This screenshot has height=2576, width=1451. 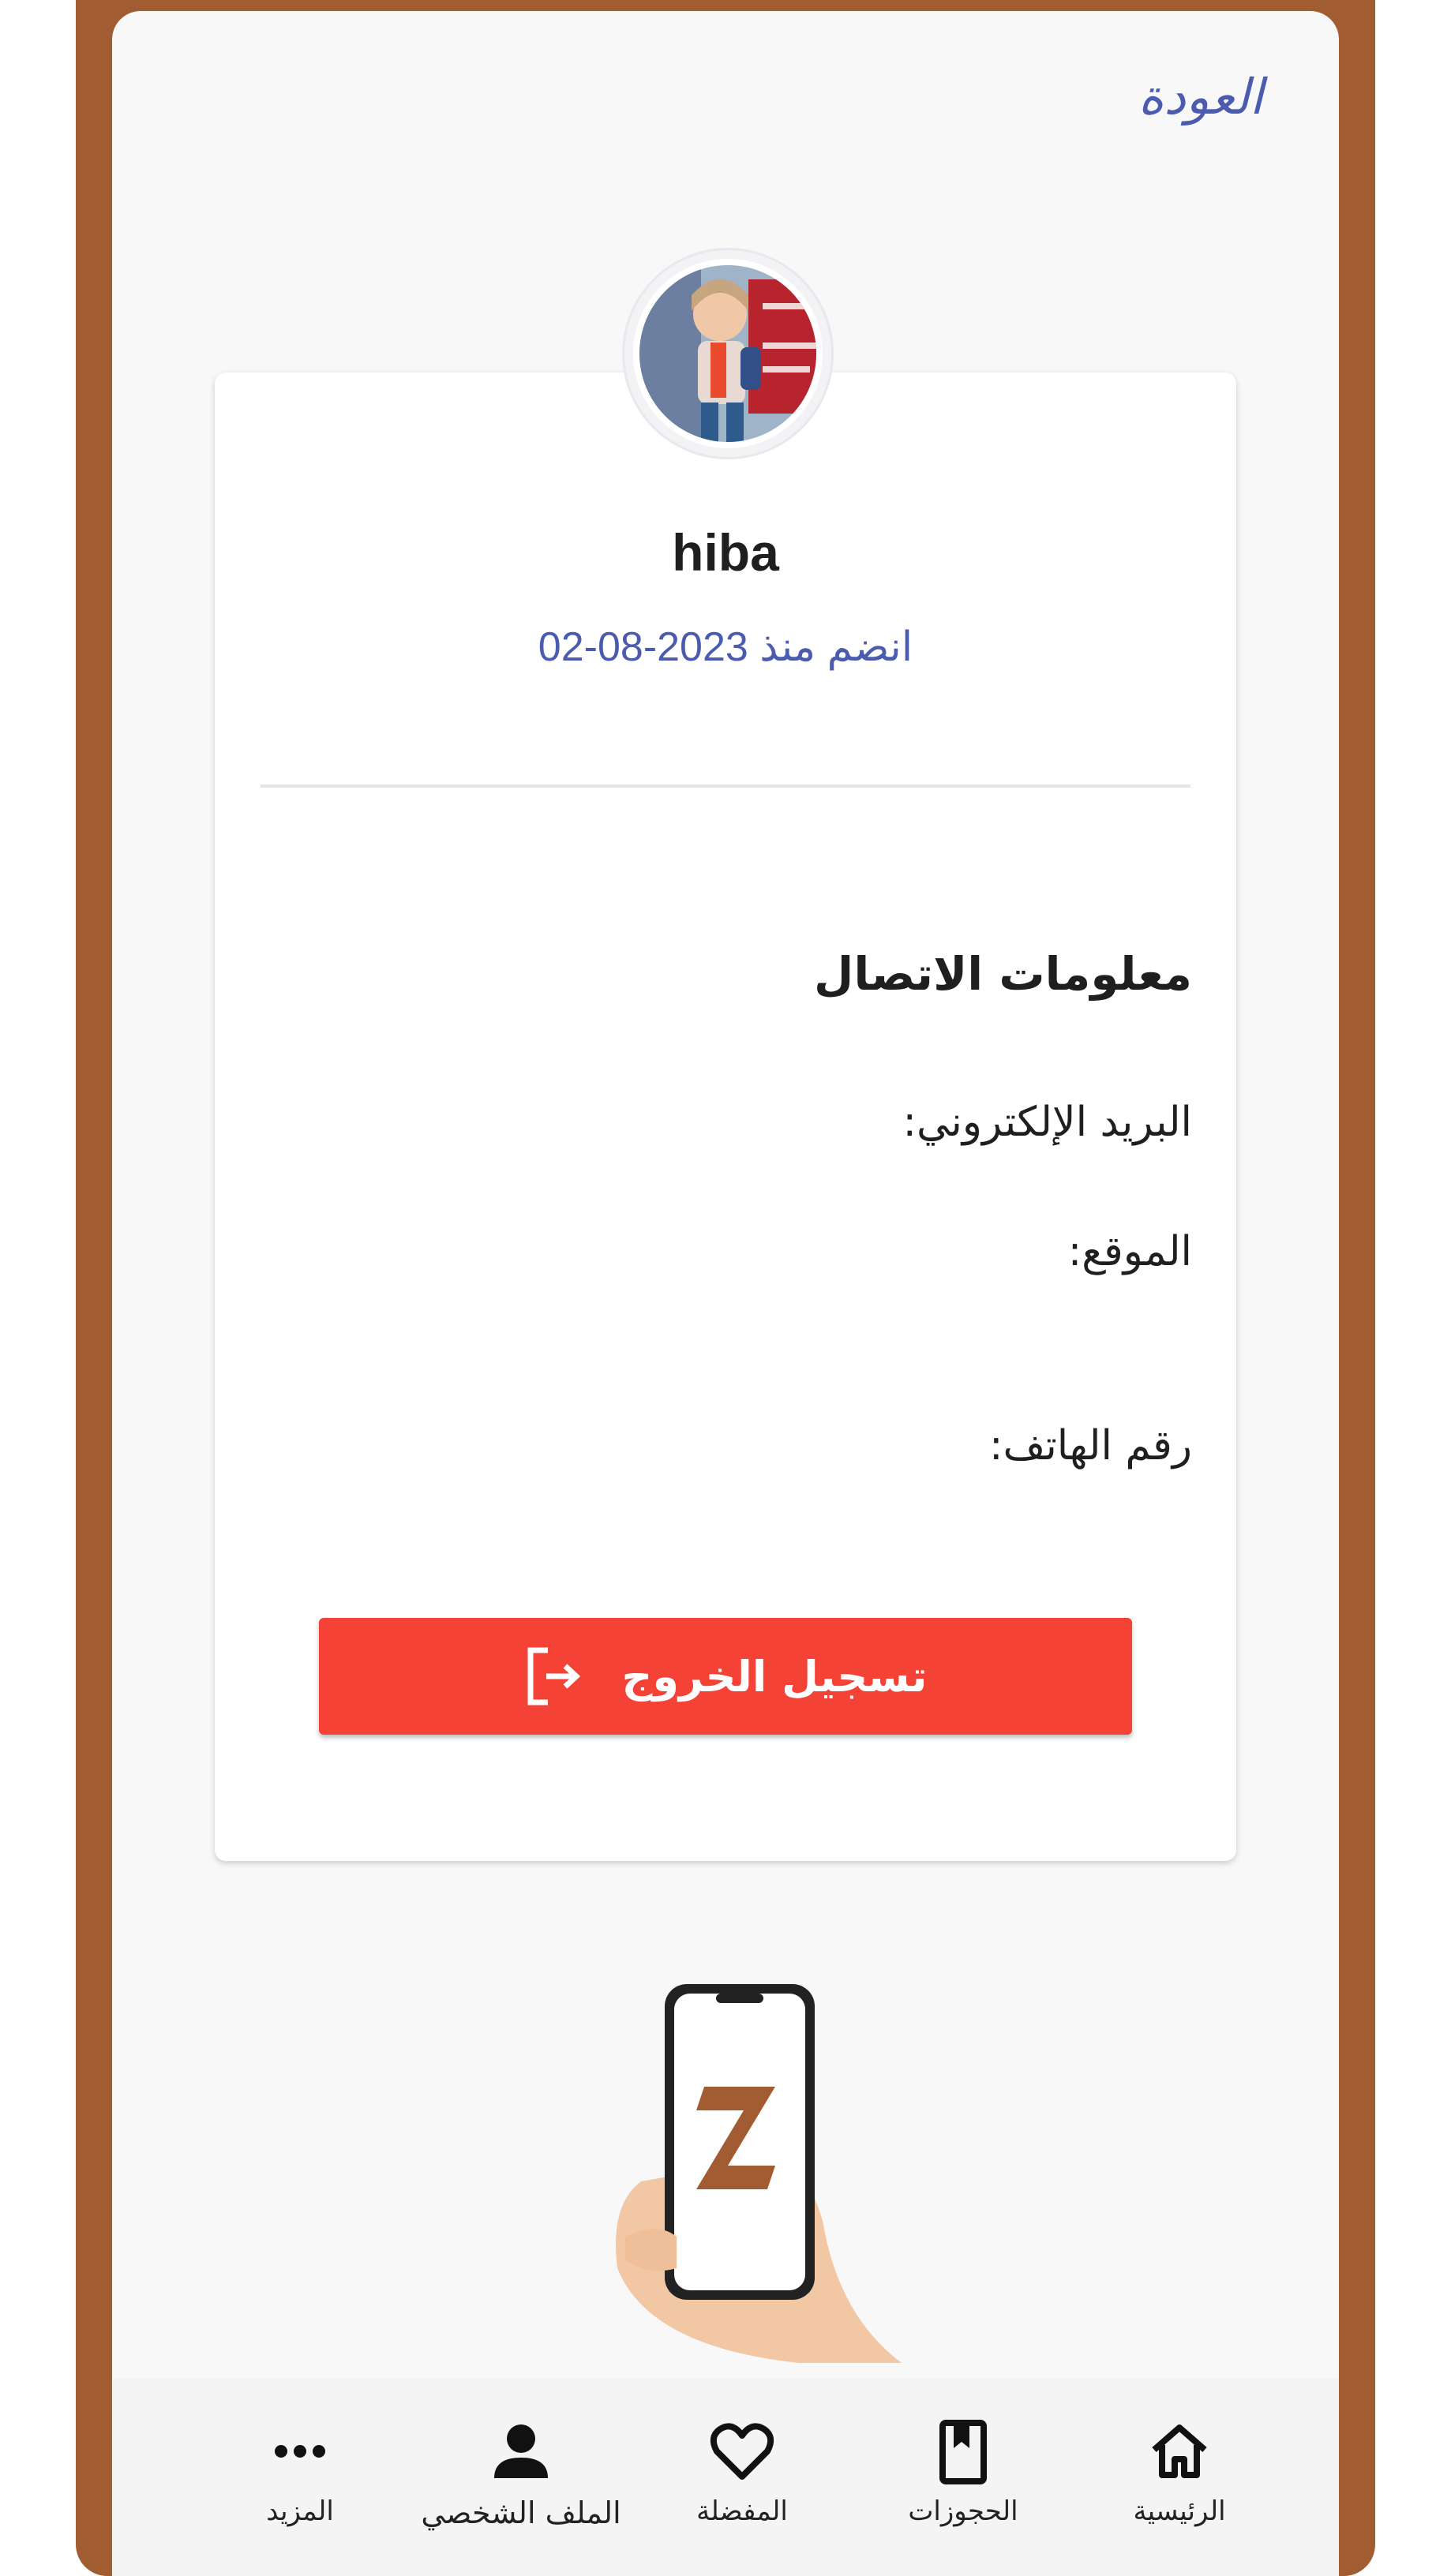 I want to click on divider, so click(x=725, y=786).